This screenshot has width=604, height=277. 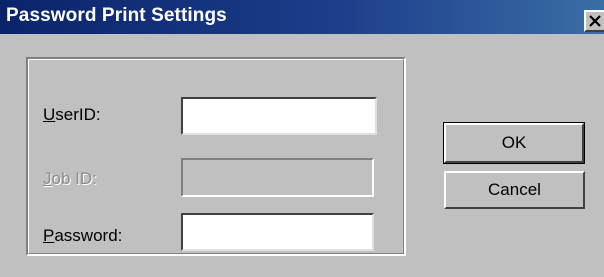 What do you see at coordinates (83, 235) in the screenshot?
I see `password-label: Password:` at bounding box center [83, 235].